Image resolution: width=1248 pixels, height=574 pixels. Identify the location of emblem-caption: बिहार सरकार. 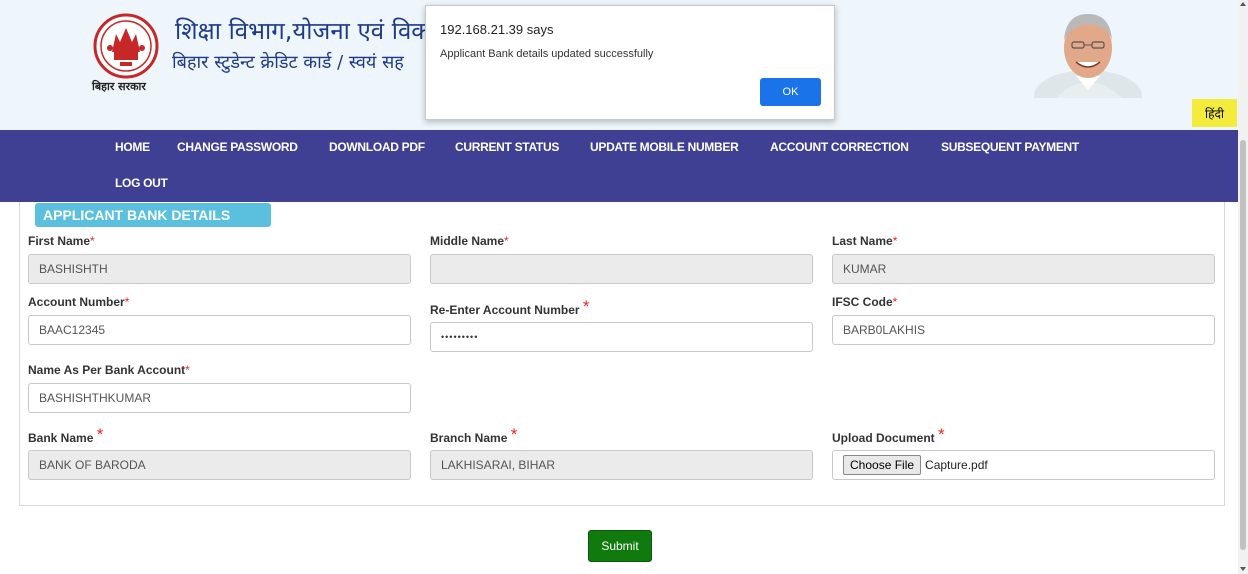
(119, 86).